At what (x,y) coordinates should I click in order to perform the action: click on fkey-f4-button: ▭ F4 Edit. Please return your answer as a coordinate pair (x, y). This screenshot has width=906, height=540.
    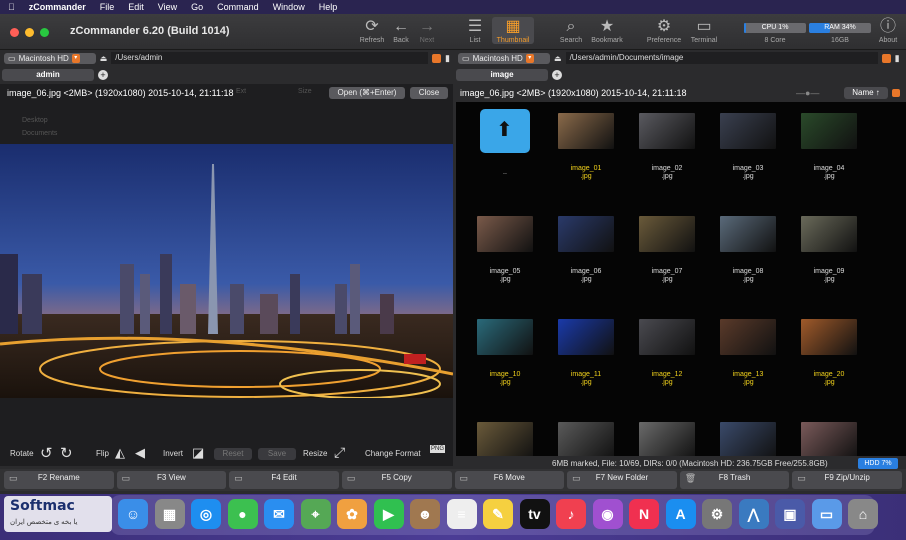
    Looking at the image, I should click on (284, 480).